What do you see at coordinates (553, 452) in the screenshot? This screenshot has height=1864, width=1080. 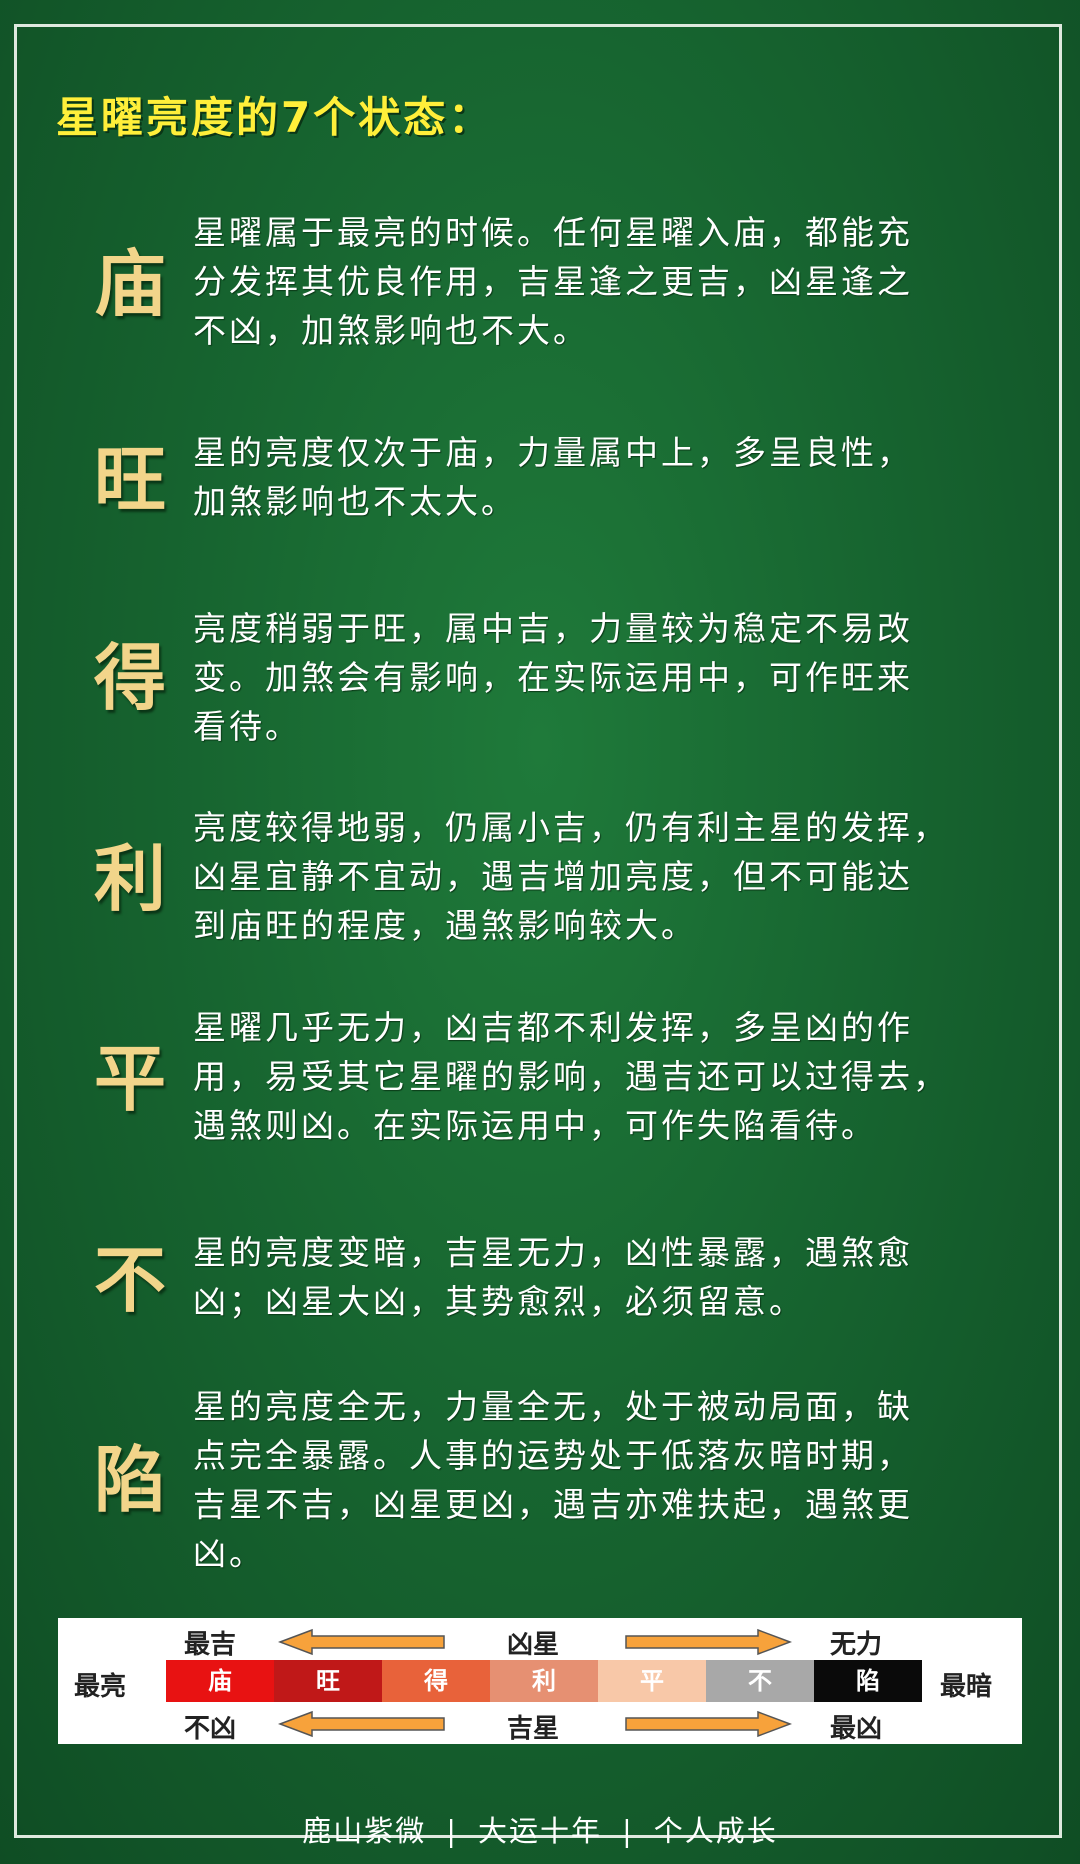 I see `description-line: 星的亮度仅次于庙，力量属中上，多呈良性，` at bounding box center [553, 452].